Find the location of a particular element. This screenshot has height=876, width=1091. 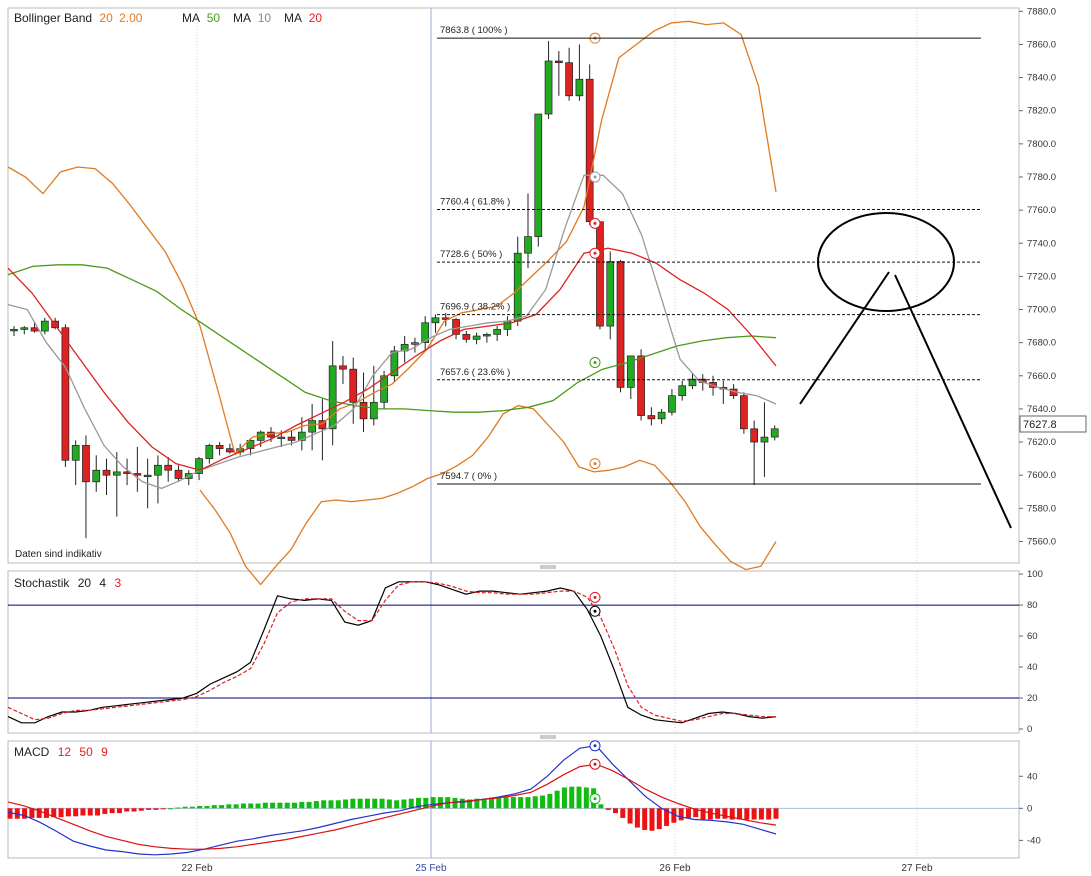

price-marker-dot is located at coordinates (595, 253).